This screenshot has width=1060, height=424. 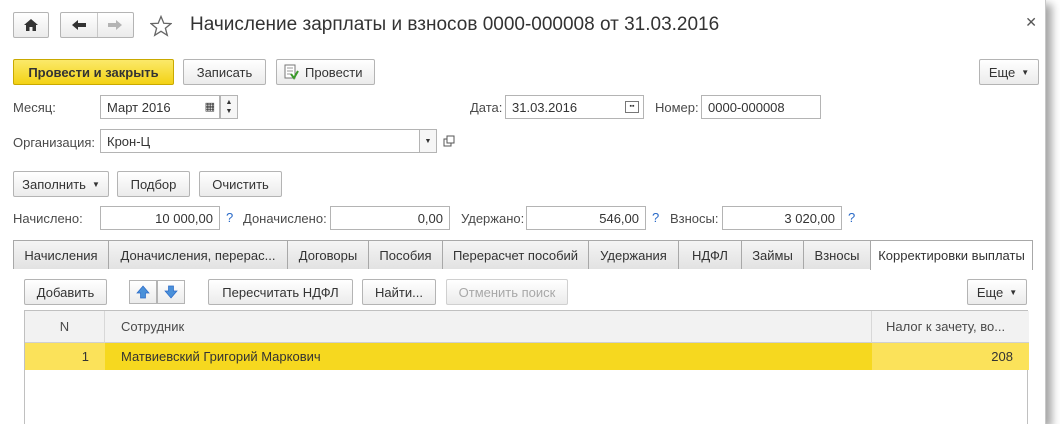 What do you see at coordinates (837, 254) in the screenshot?
I see `tab-contributions: Взносы` at bounding box center [837, 254].